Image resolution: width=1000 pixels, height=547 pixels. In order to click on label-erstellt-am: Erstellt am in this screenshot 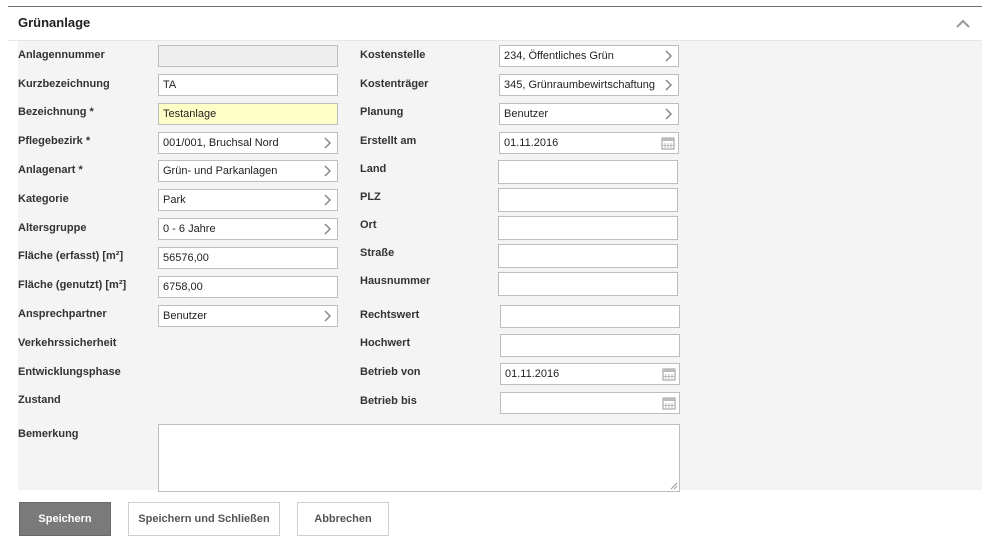, I will do `click(388, 141)`.